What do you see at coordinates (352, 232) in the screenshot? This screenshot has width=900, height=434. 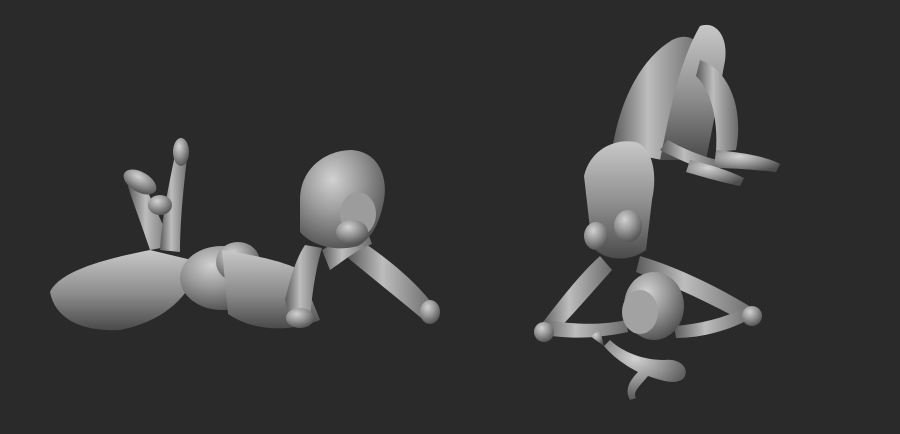 I see `prone-hand-chin` at bounding box center [352, 232].